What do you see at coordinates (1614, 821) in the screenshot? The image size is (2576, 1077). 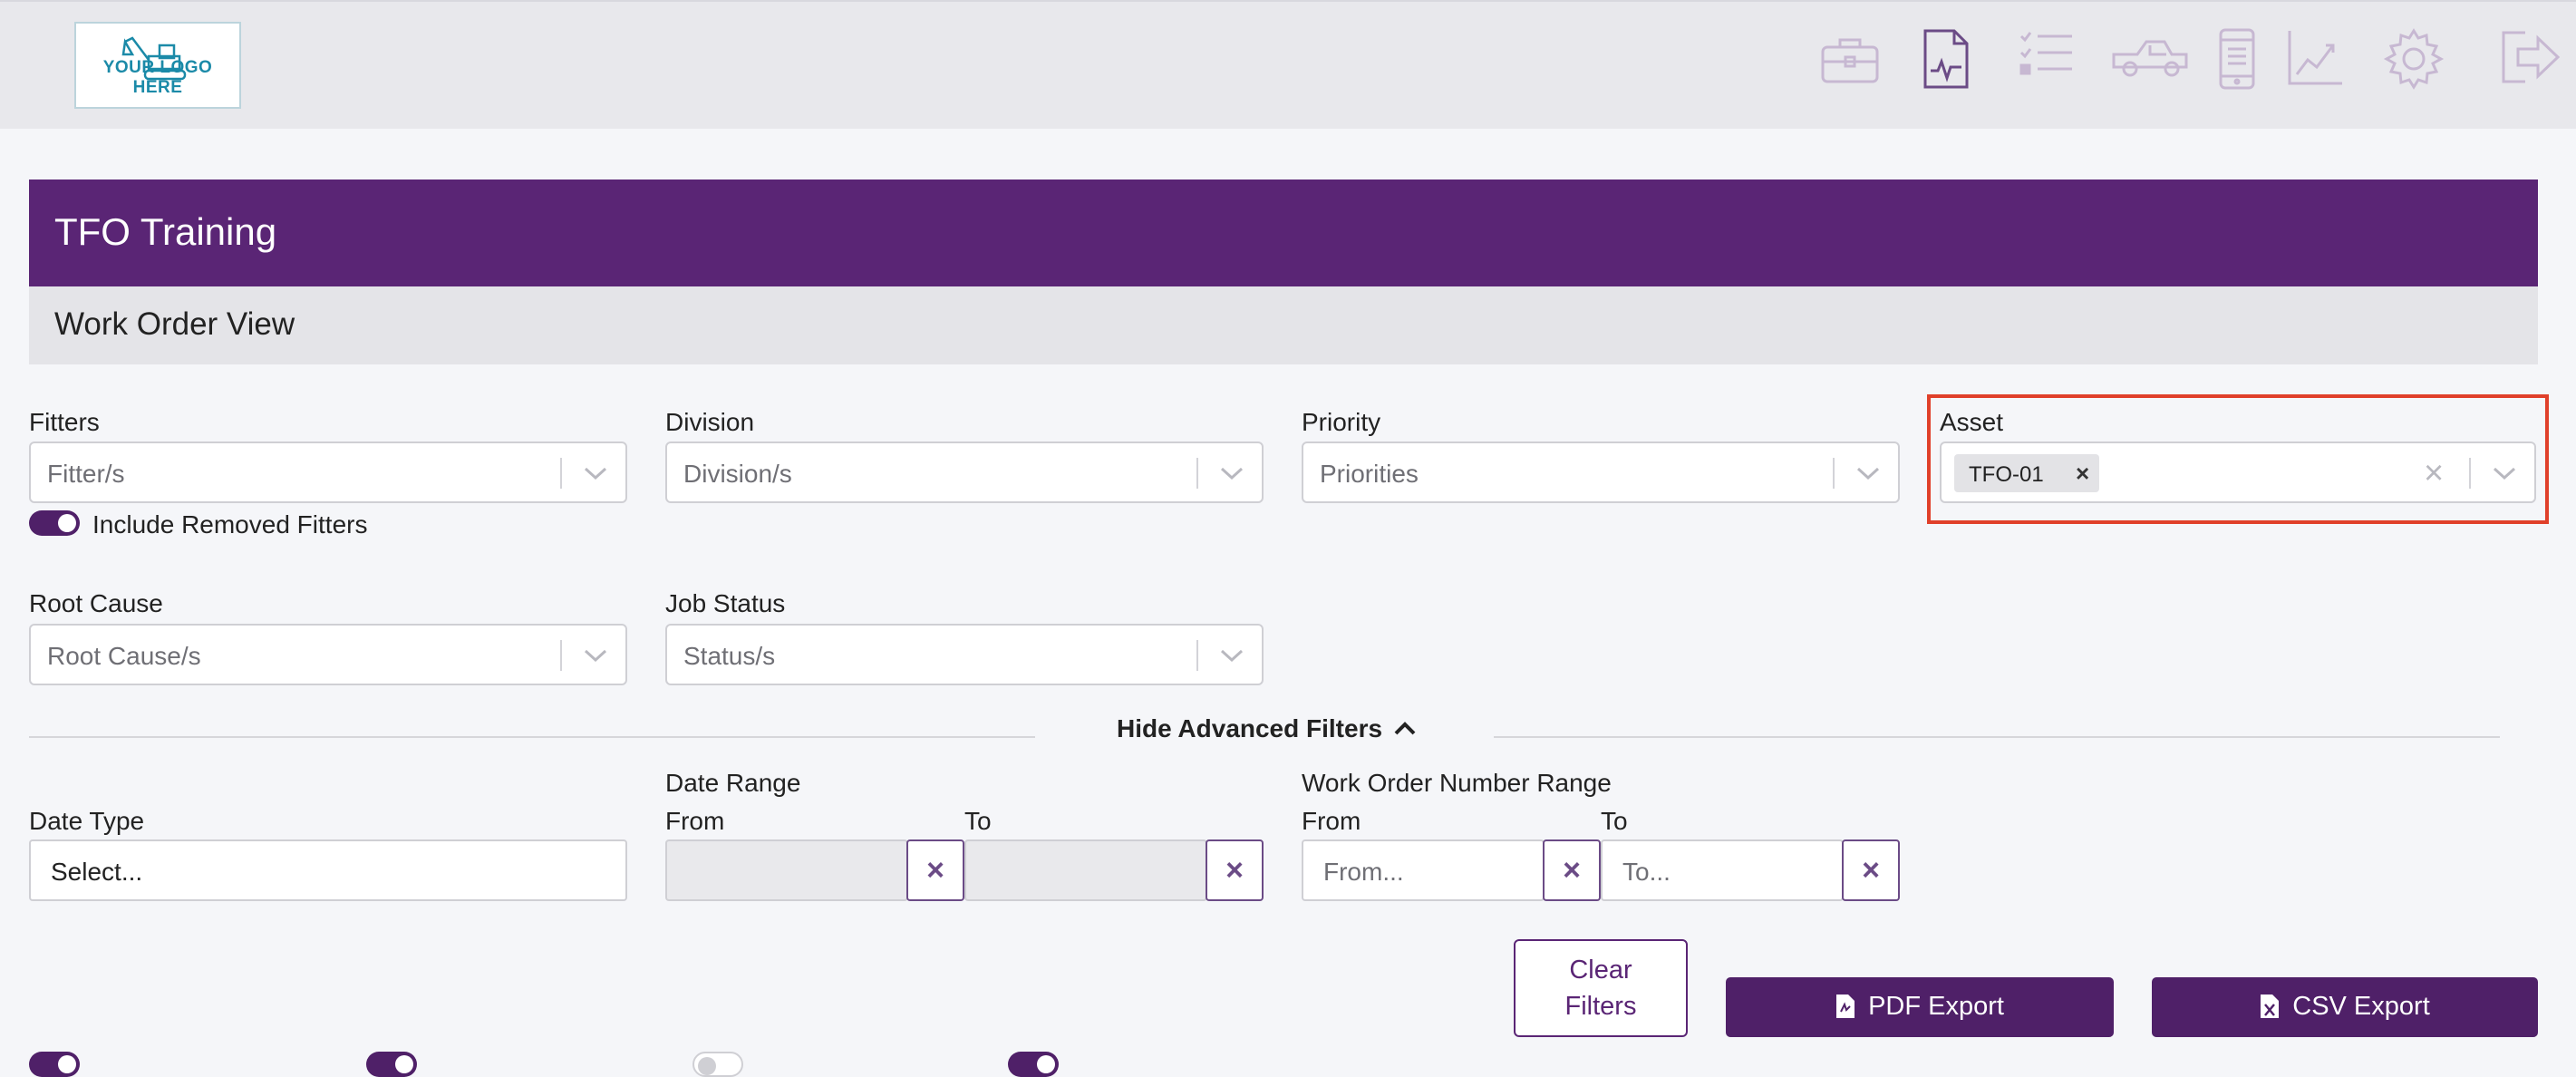 I see `wo-to-label: To` at bounding box center [1614, 821].